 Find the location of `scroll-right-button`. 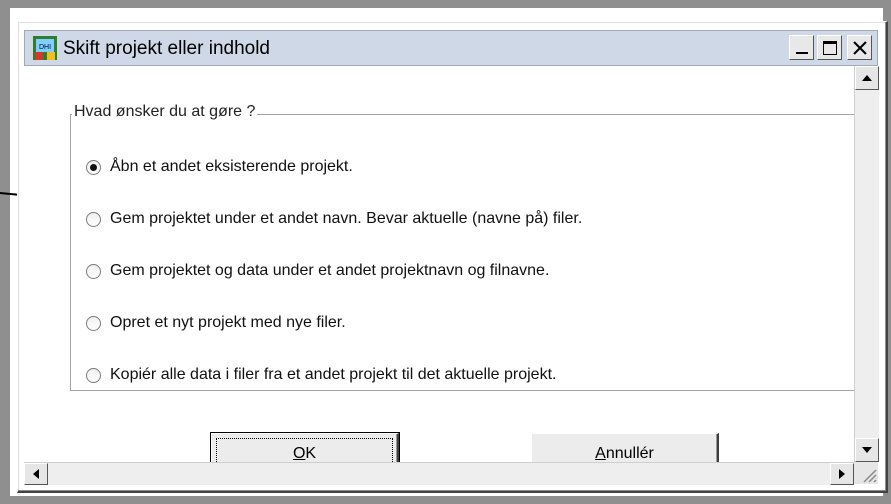

scroll-right-button is located at coordinates (842, 474).